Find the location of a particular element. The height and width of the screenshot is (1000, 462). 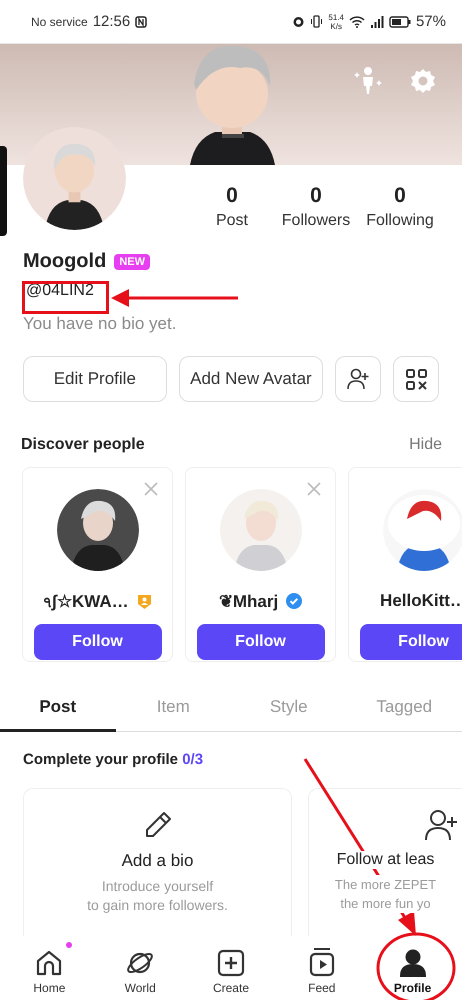

speed-value: 51.4 is located at coordinates (336, 17).